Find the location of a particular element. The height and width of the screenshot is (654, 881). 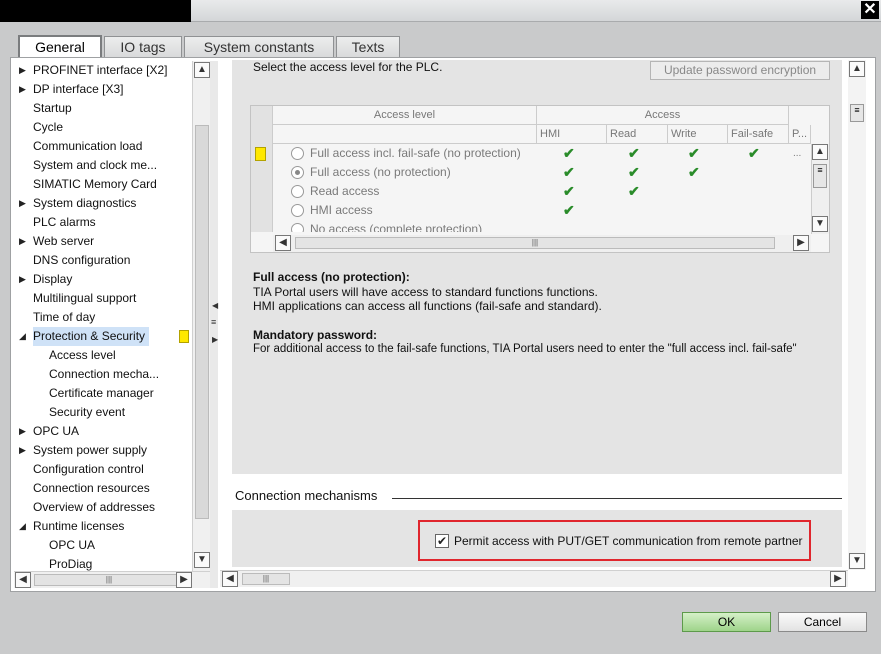

nav-item-label: Web server is located at coordinates (64, 241).